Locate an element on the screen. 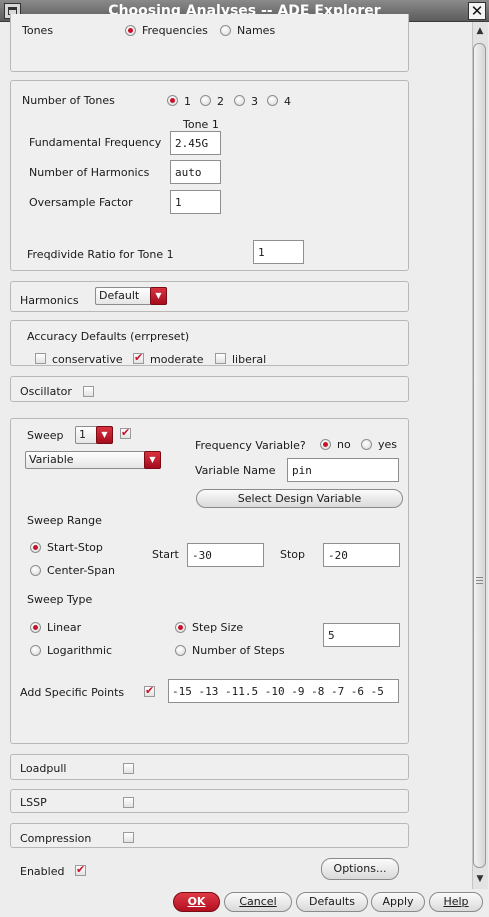 Image resolution: width=489 pixels, height=917 pixels. loadpull-panel is located at coordinates (209, 767).